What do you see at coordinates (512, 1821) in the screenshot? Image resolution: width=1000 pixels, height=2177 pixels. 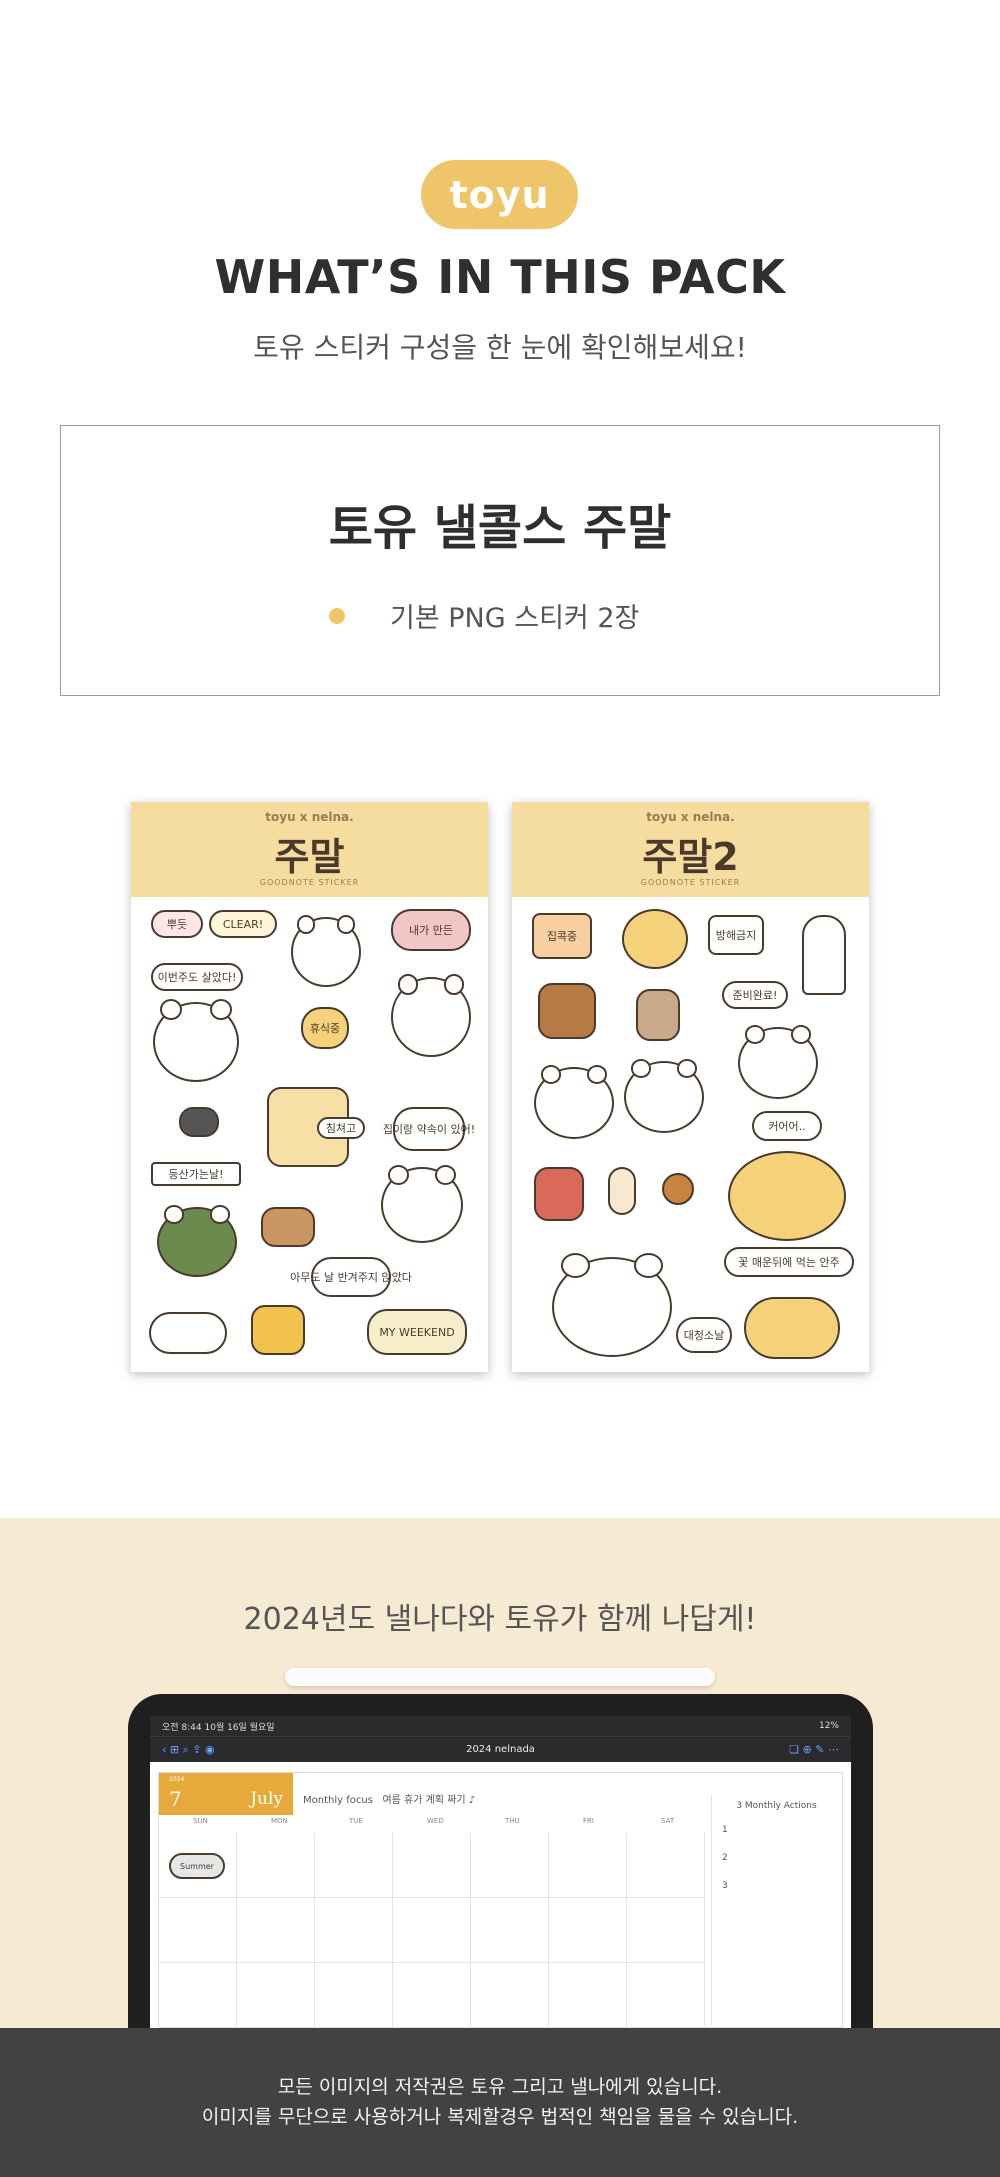 I see `weekday-label: THU` at bounding box center [512, 1821].